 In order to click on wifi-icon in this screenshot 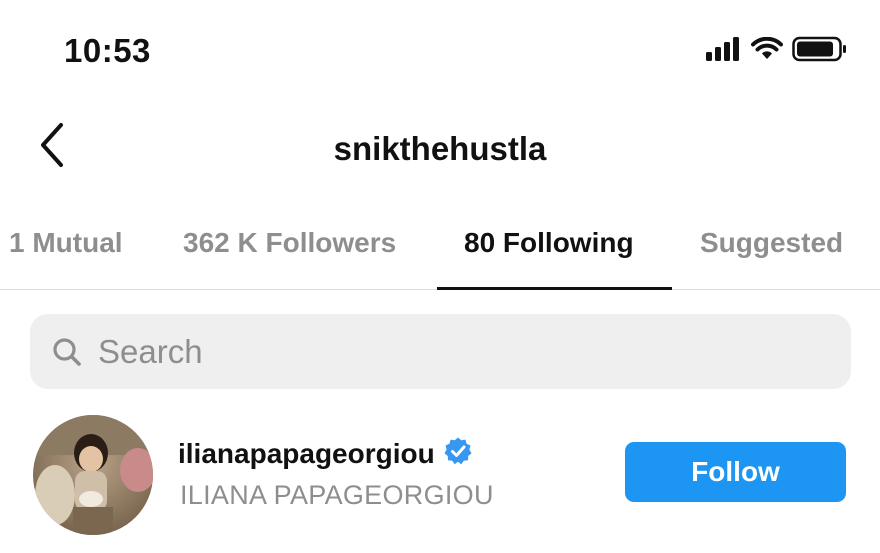, I will do `click(767, 51)`.